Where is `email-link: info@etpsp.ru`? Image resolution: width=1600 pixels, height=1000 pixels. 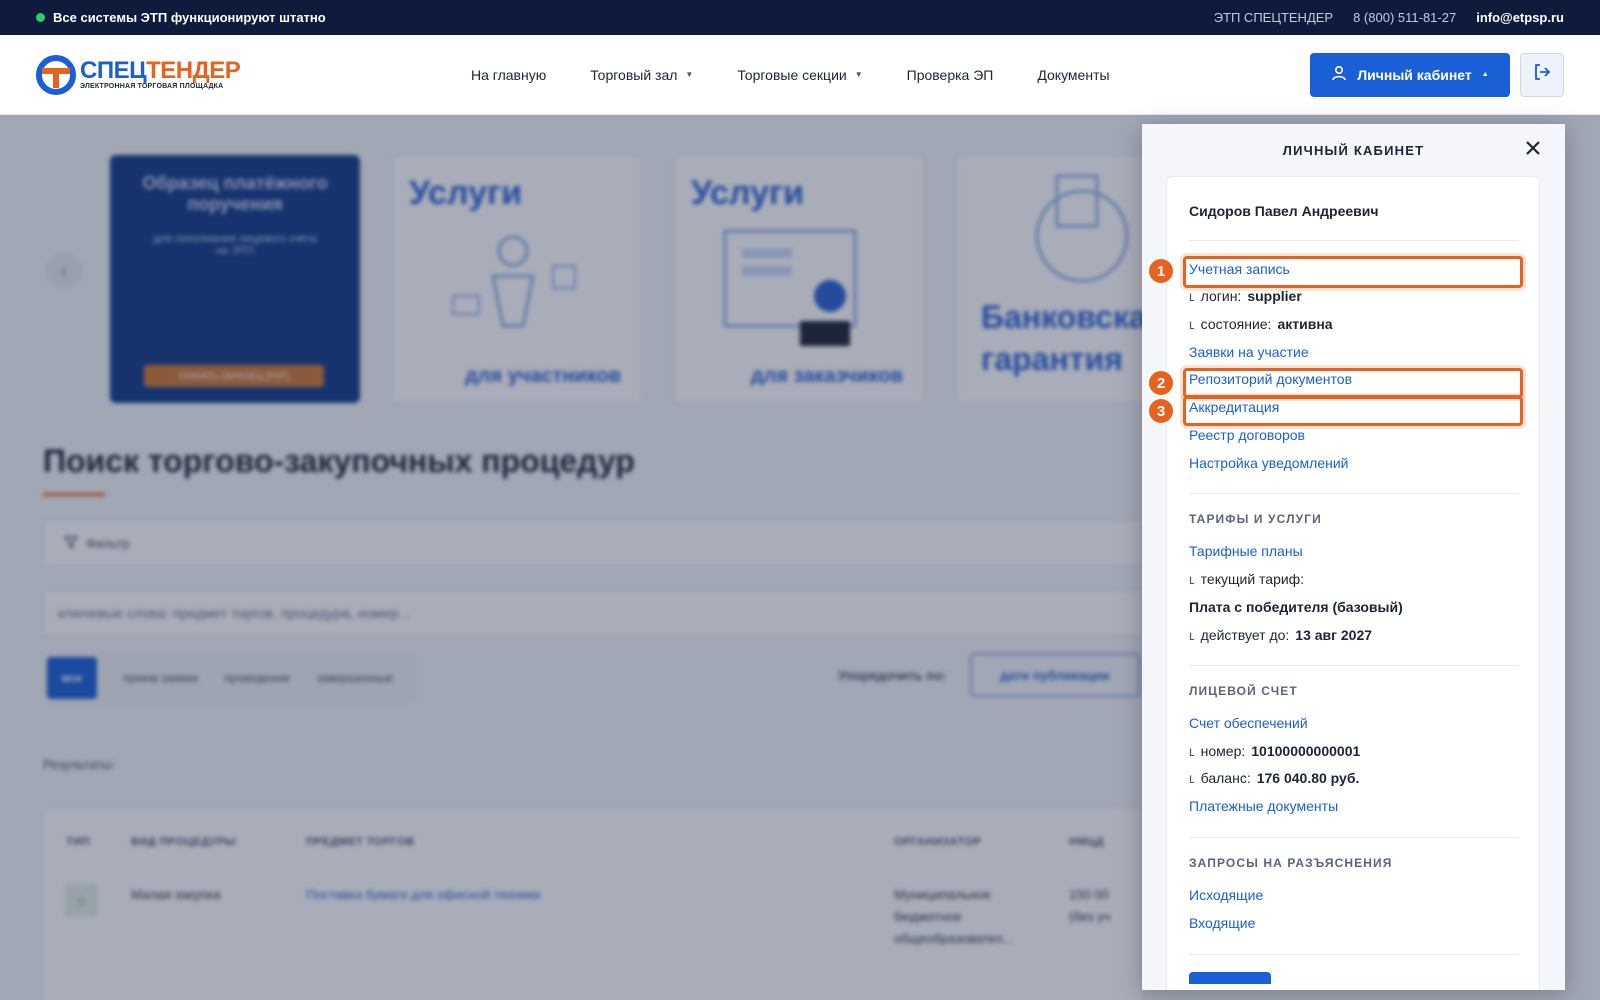 email-link: info@etpsp.ru is located at coordinates (1520, 17).